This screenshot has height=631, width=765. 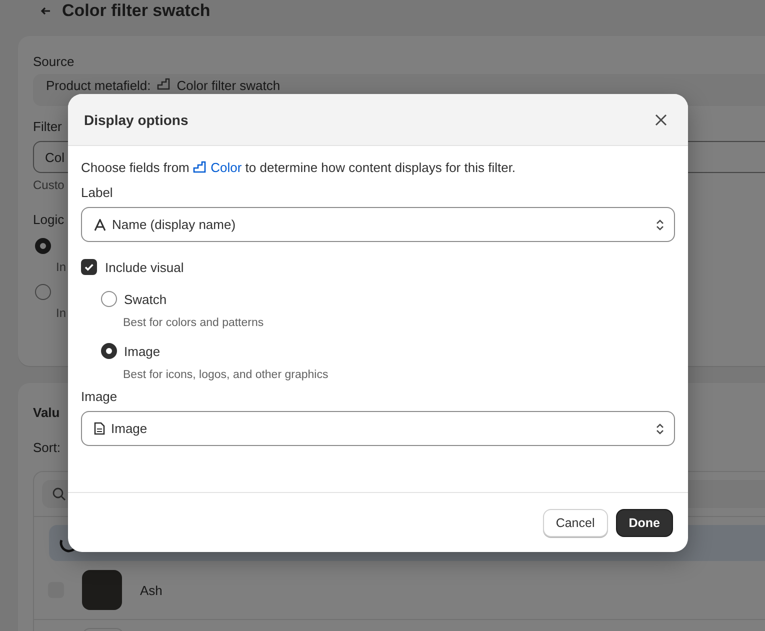 What do you see at coordinates (136, 11) in the screenshot?
I see `page-title: Color filter swatch` at bounding box center [136, 11].